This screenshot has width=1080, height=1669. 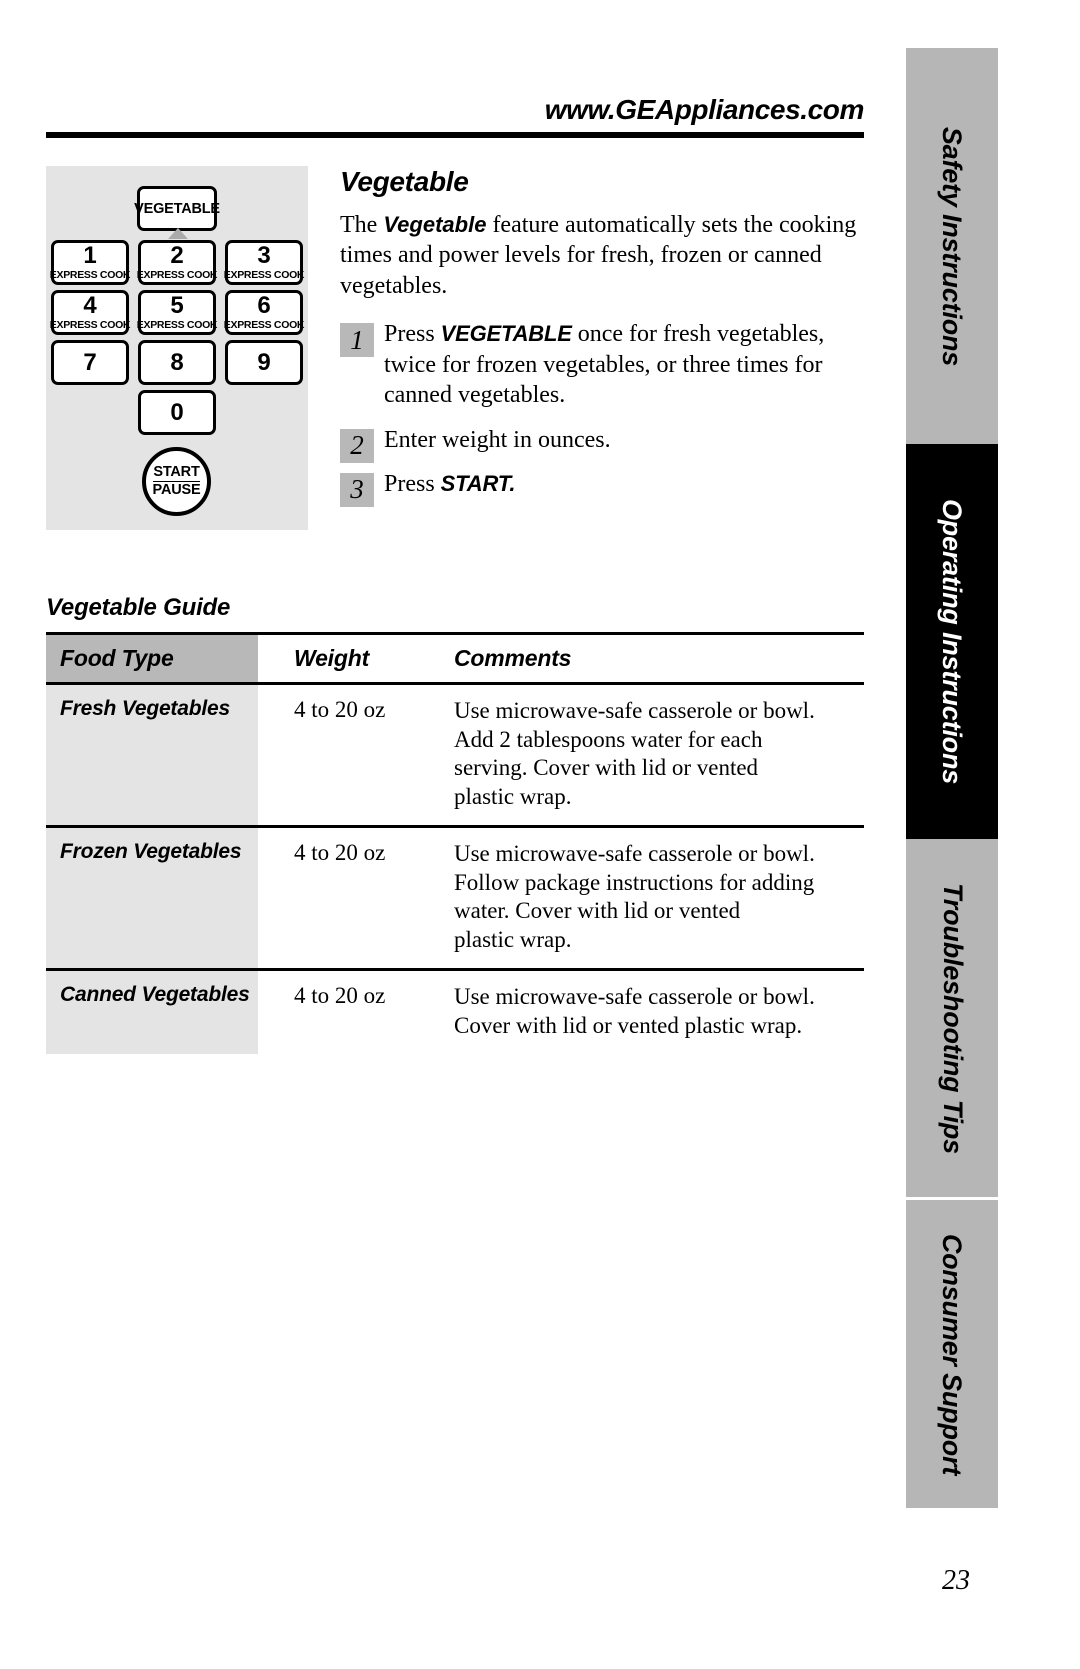 I want to click on keypad-key-5: 5 EXPRESS COOK, so click(x=177, y=312).